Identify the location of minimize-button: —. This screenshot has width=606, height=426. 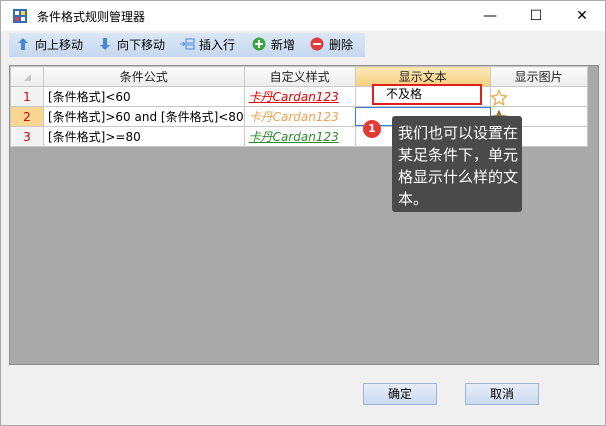
(490, 16).